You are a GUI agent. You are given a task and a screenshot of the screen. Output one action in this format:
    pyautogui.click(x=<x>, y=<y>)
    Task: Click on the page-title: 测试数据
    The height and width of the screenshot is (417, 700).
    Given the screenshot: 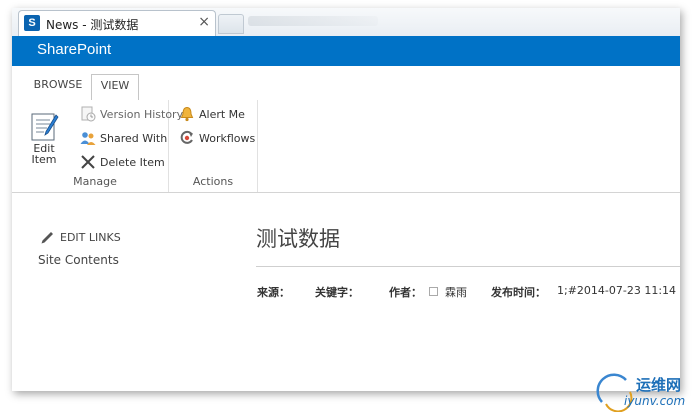 What is the action you would take?
    pyautogui.click(x=298, y=239)
    